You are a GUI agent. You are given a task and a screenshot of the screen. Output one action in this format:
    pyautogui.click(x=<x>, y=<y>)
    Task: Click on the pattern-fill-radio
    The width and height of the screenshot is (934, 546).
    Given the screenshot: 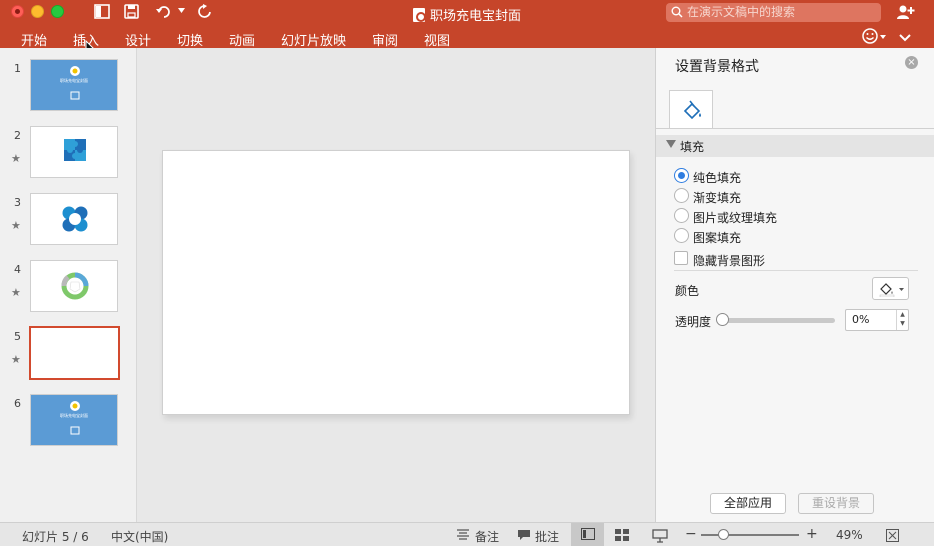 What is the action you would take?
    pyautogui.click(x=681, y=235)
    